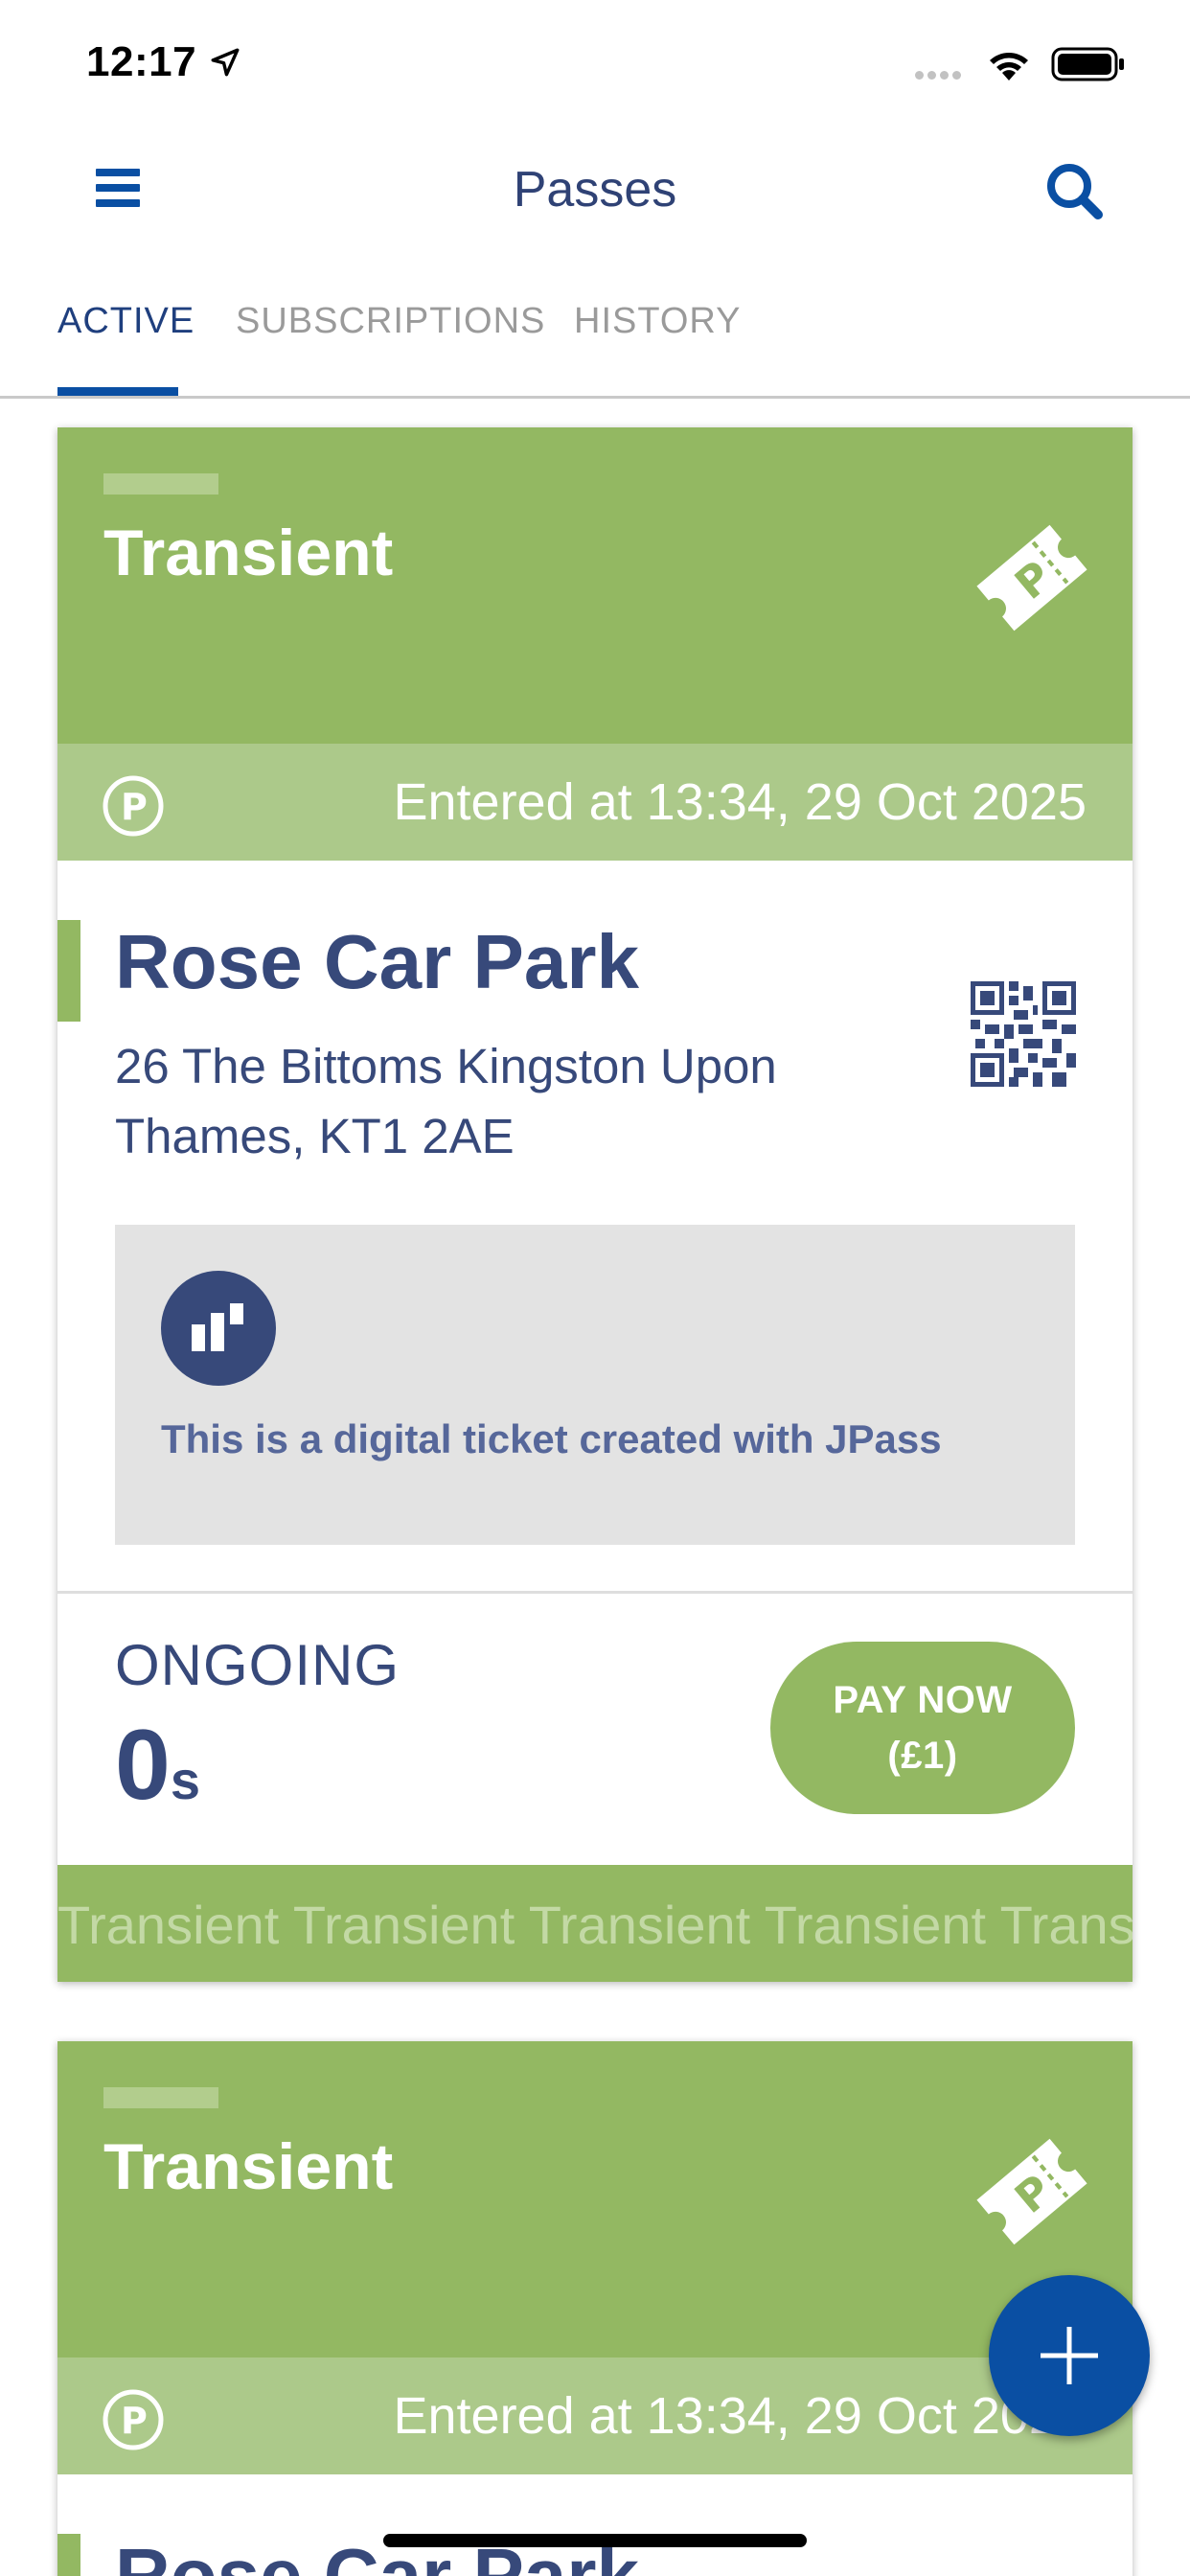  What do you see at coordinates (377, 961) in the screenshot?
I see `car-park-name: Rose Car Park` at bounding box center [377, 961].